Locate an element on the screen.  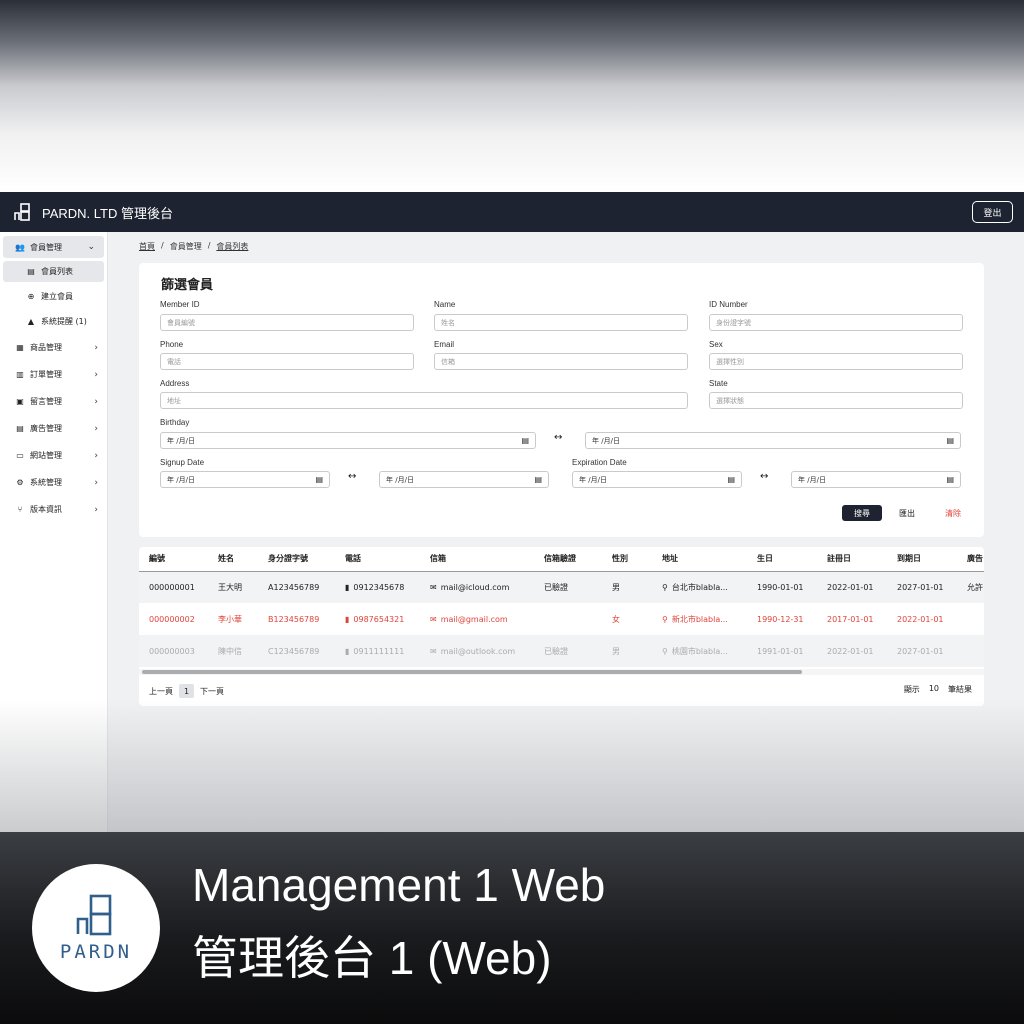
phone-value: 0912345678 is located at coordinates (379, 587).